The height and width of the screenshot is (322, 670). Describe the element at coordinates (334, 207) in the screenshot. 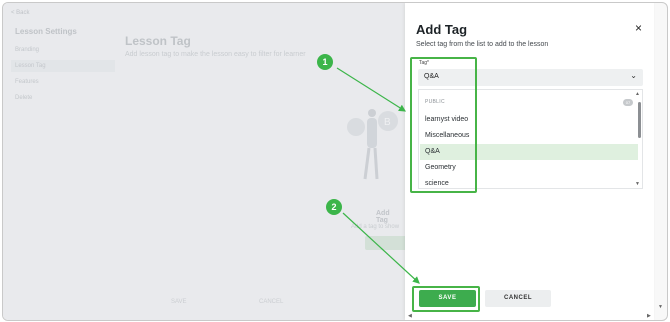

I see `callout-badge-2: 2` at that location.